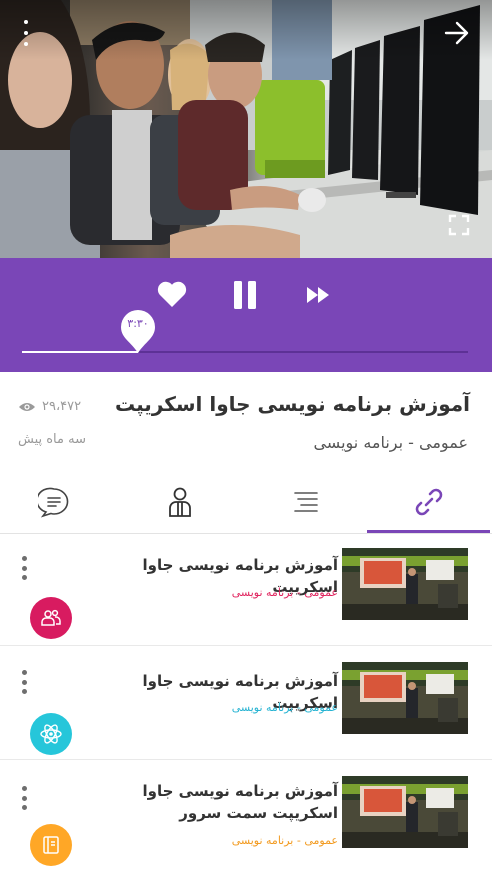 This screenshot has height=870, width=492. What do you see at coordinates (390, 442) in the screenshot?
I see `video-category: عمومی - برنامه نویسی` at bounding box center [390, 442].